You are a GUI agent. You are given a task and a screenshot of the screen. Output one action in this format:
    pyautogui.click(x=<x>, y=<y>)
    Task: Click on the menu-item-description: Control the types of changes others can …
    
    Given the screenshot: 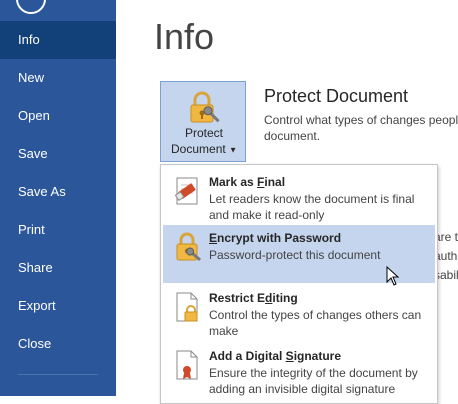 What is the action you would take?
    pyautogui.click(x=315, y=323)
    